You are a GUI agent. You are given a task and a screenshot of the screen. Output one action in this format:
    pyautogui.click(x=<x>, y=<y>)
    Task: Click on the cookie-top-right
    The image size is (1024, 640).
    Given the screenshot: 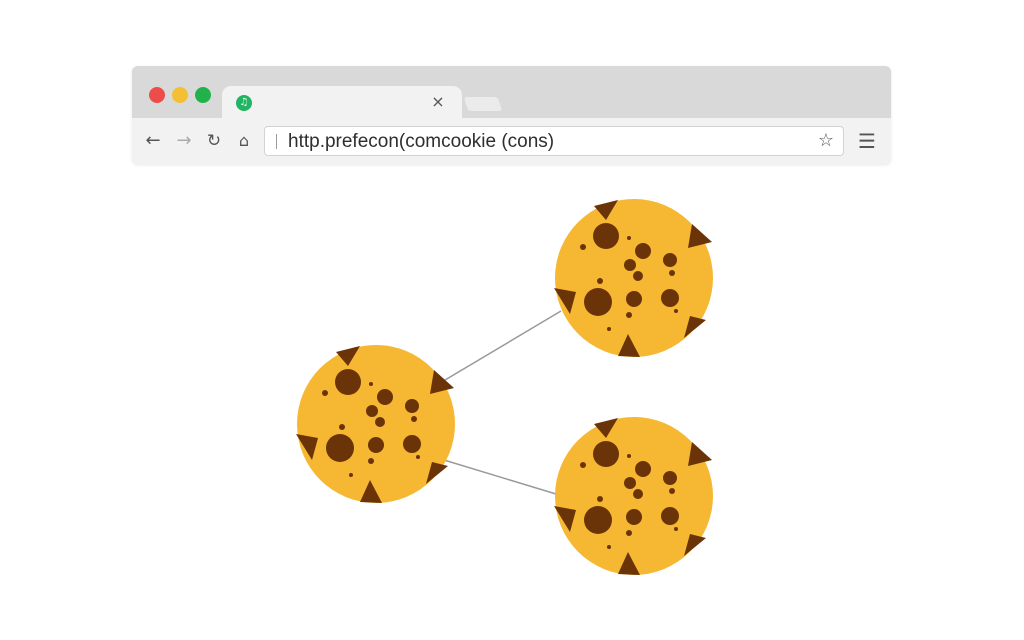 What is the action you would take?
    pyautogui.click(x=633, y=278)
    